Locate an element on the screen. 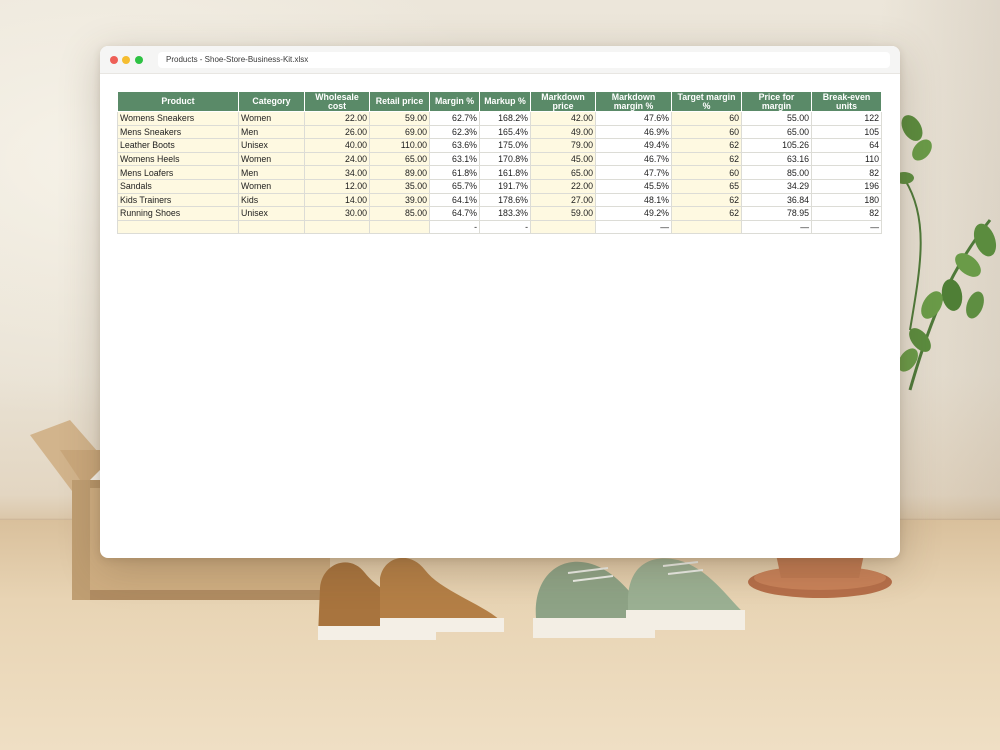 Image resolution: width=1000 pixels, height=750 pixels. table-cell: 30.00 is located at coordinates (337, 213).